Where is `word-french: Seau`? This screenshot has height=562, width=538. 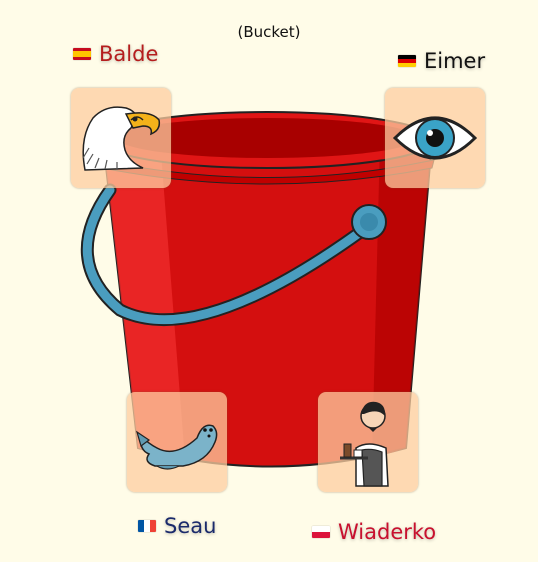
word-french: Seau is located at coordinates (177, 526).